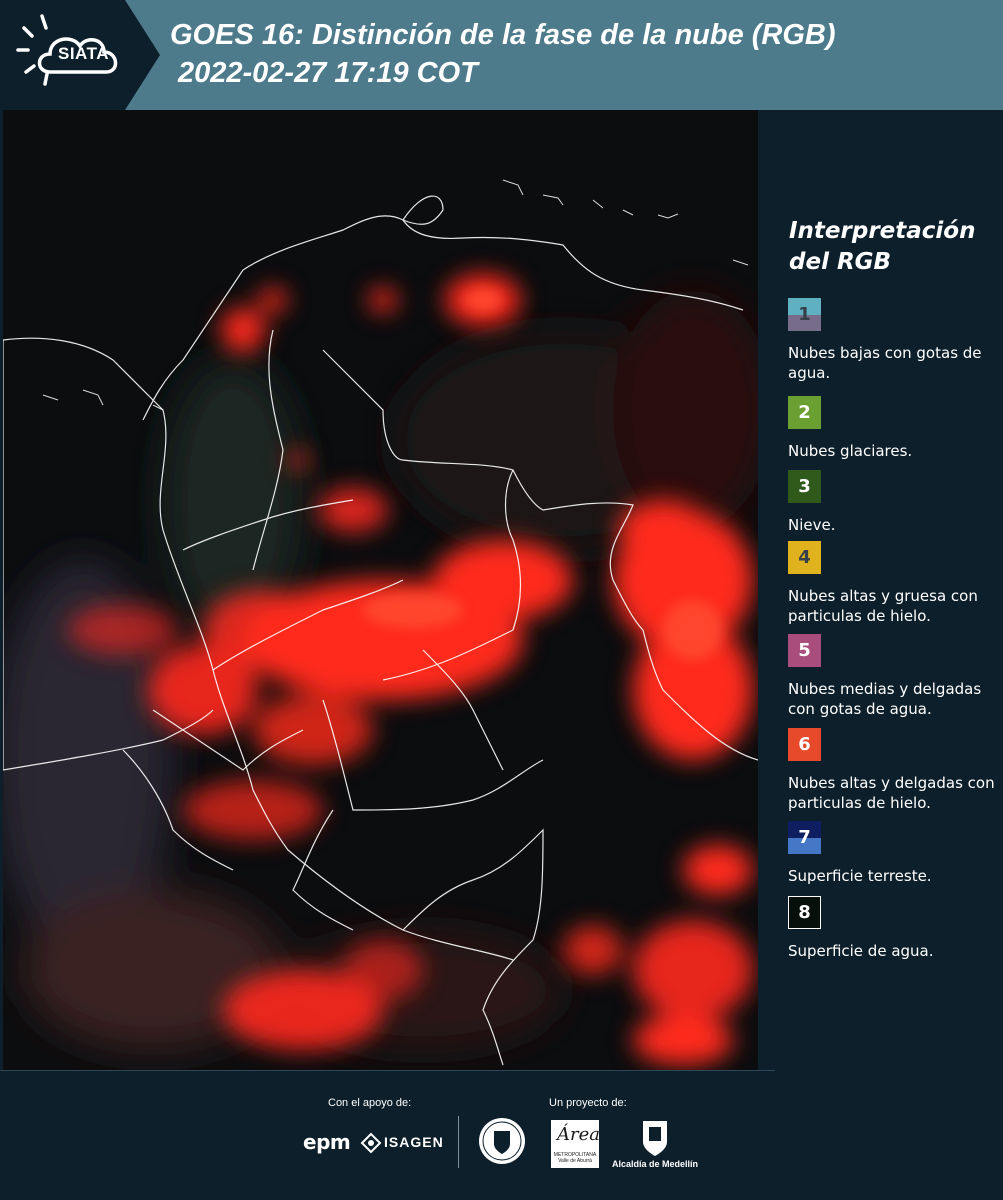  What do you see at coordinates (804, 557) in the screenshot?
I see `legend-swatch-4: 4` at bounding box center [804, 557].